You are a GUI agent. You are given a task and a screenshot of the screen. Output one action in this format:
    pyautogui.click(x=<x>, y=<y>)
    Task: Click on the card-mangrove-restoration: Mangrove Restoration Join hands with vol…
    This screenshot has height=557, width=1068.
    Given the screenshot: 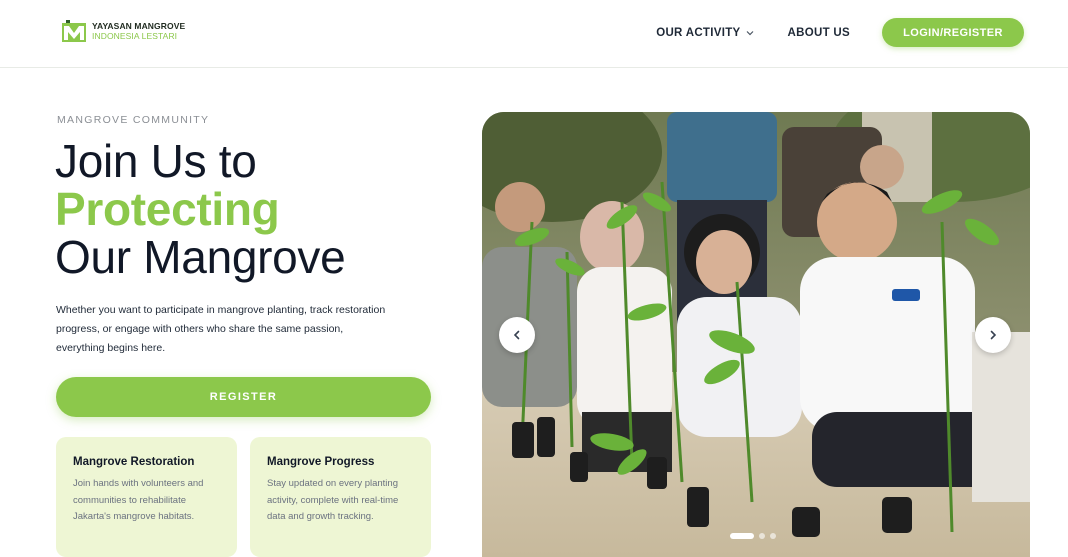 What is the action you would take?
    pyautogui.click(x=146, y=497)
    